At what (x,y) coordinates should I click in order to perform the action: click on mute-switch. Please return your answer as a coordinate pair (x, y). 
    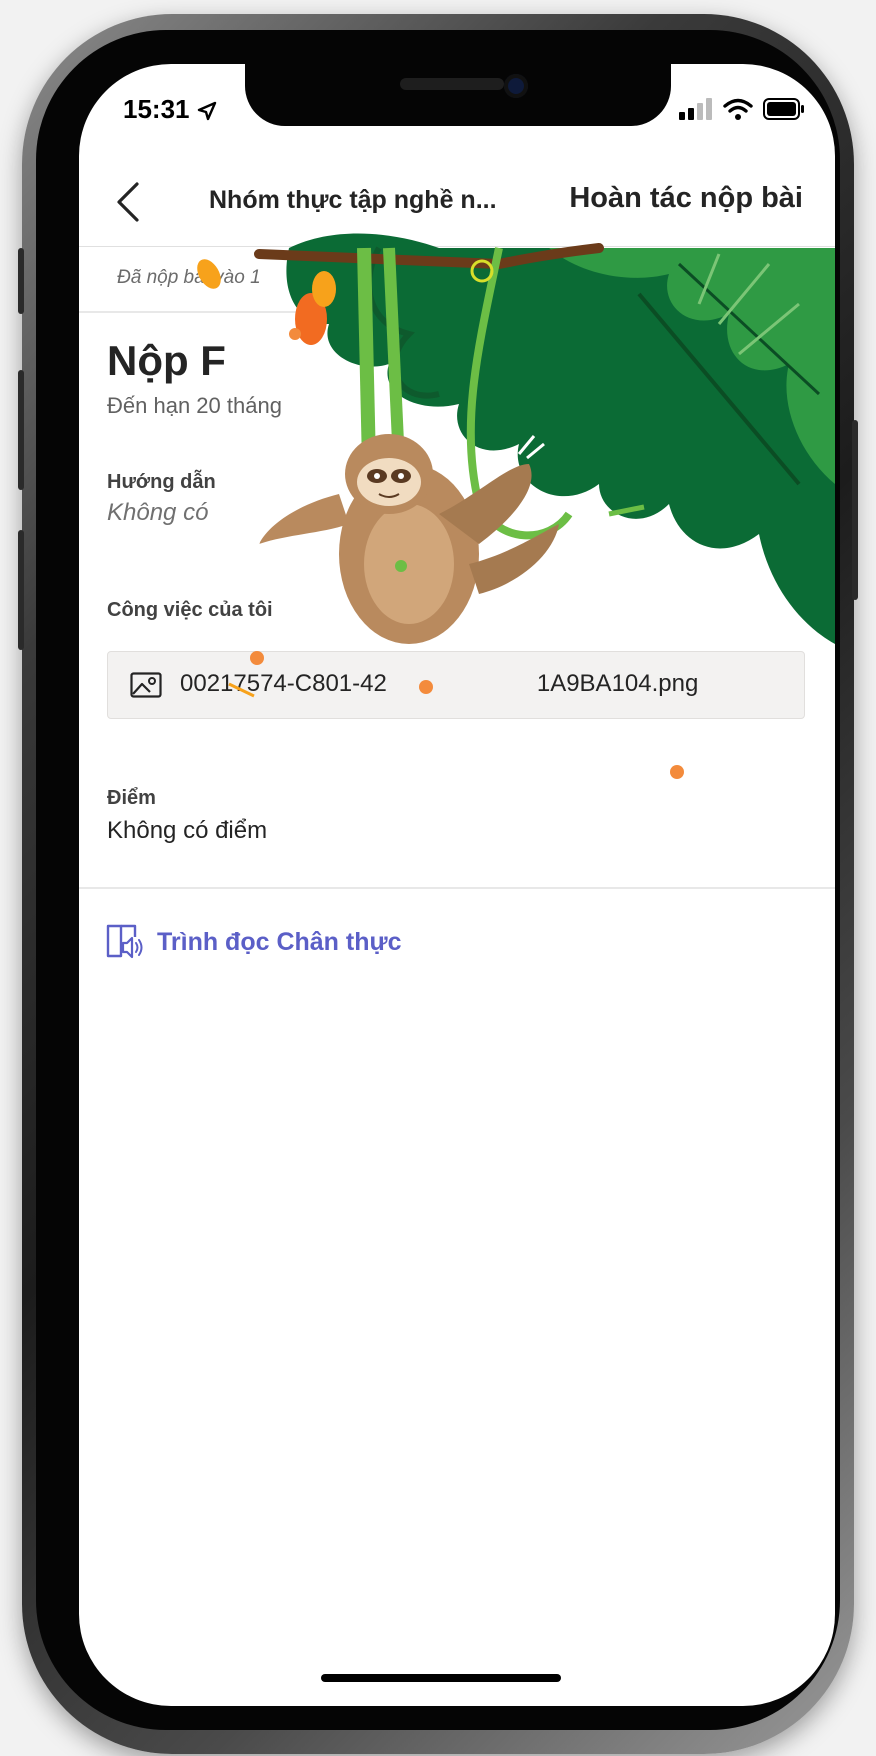
    Looking at the image, I should click on (21, 281).